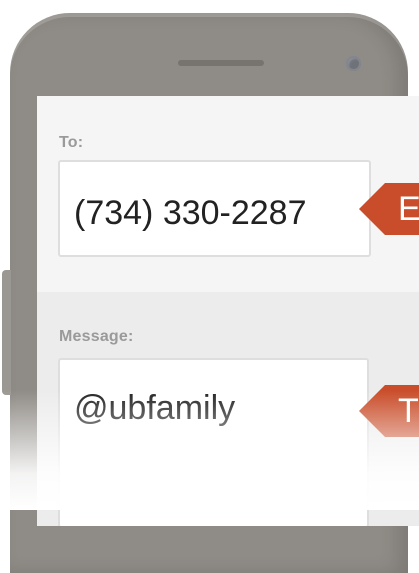 This screenshot has width=419, height=573. What do you see at coordinates (408, 411) in the screenshot?
I see `callout-tag-label: T` at bounding box center [408, 411].